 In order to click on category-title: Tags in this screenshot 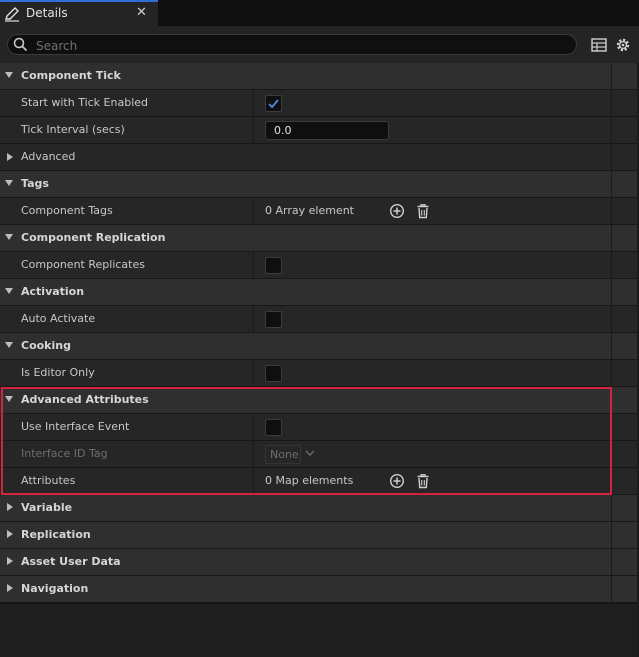, I will do `click(35, 183)`.